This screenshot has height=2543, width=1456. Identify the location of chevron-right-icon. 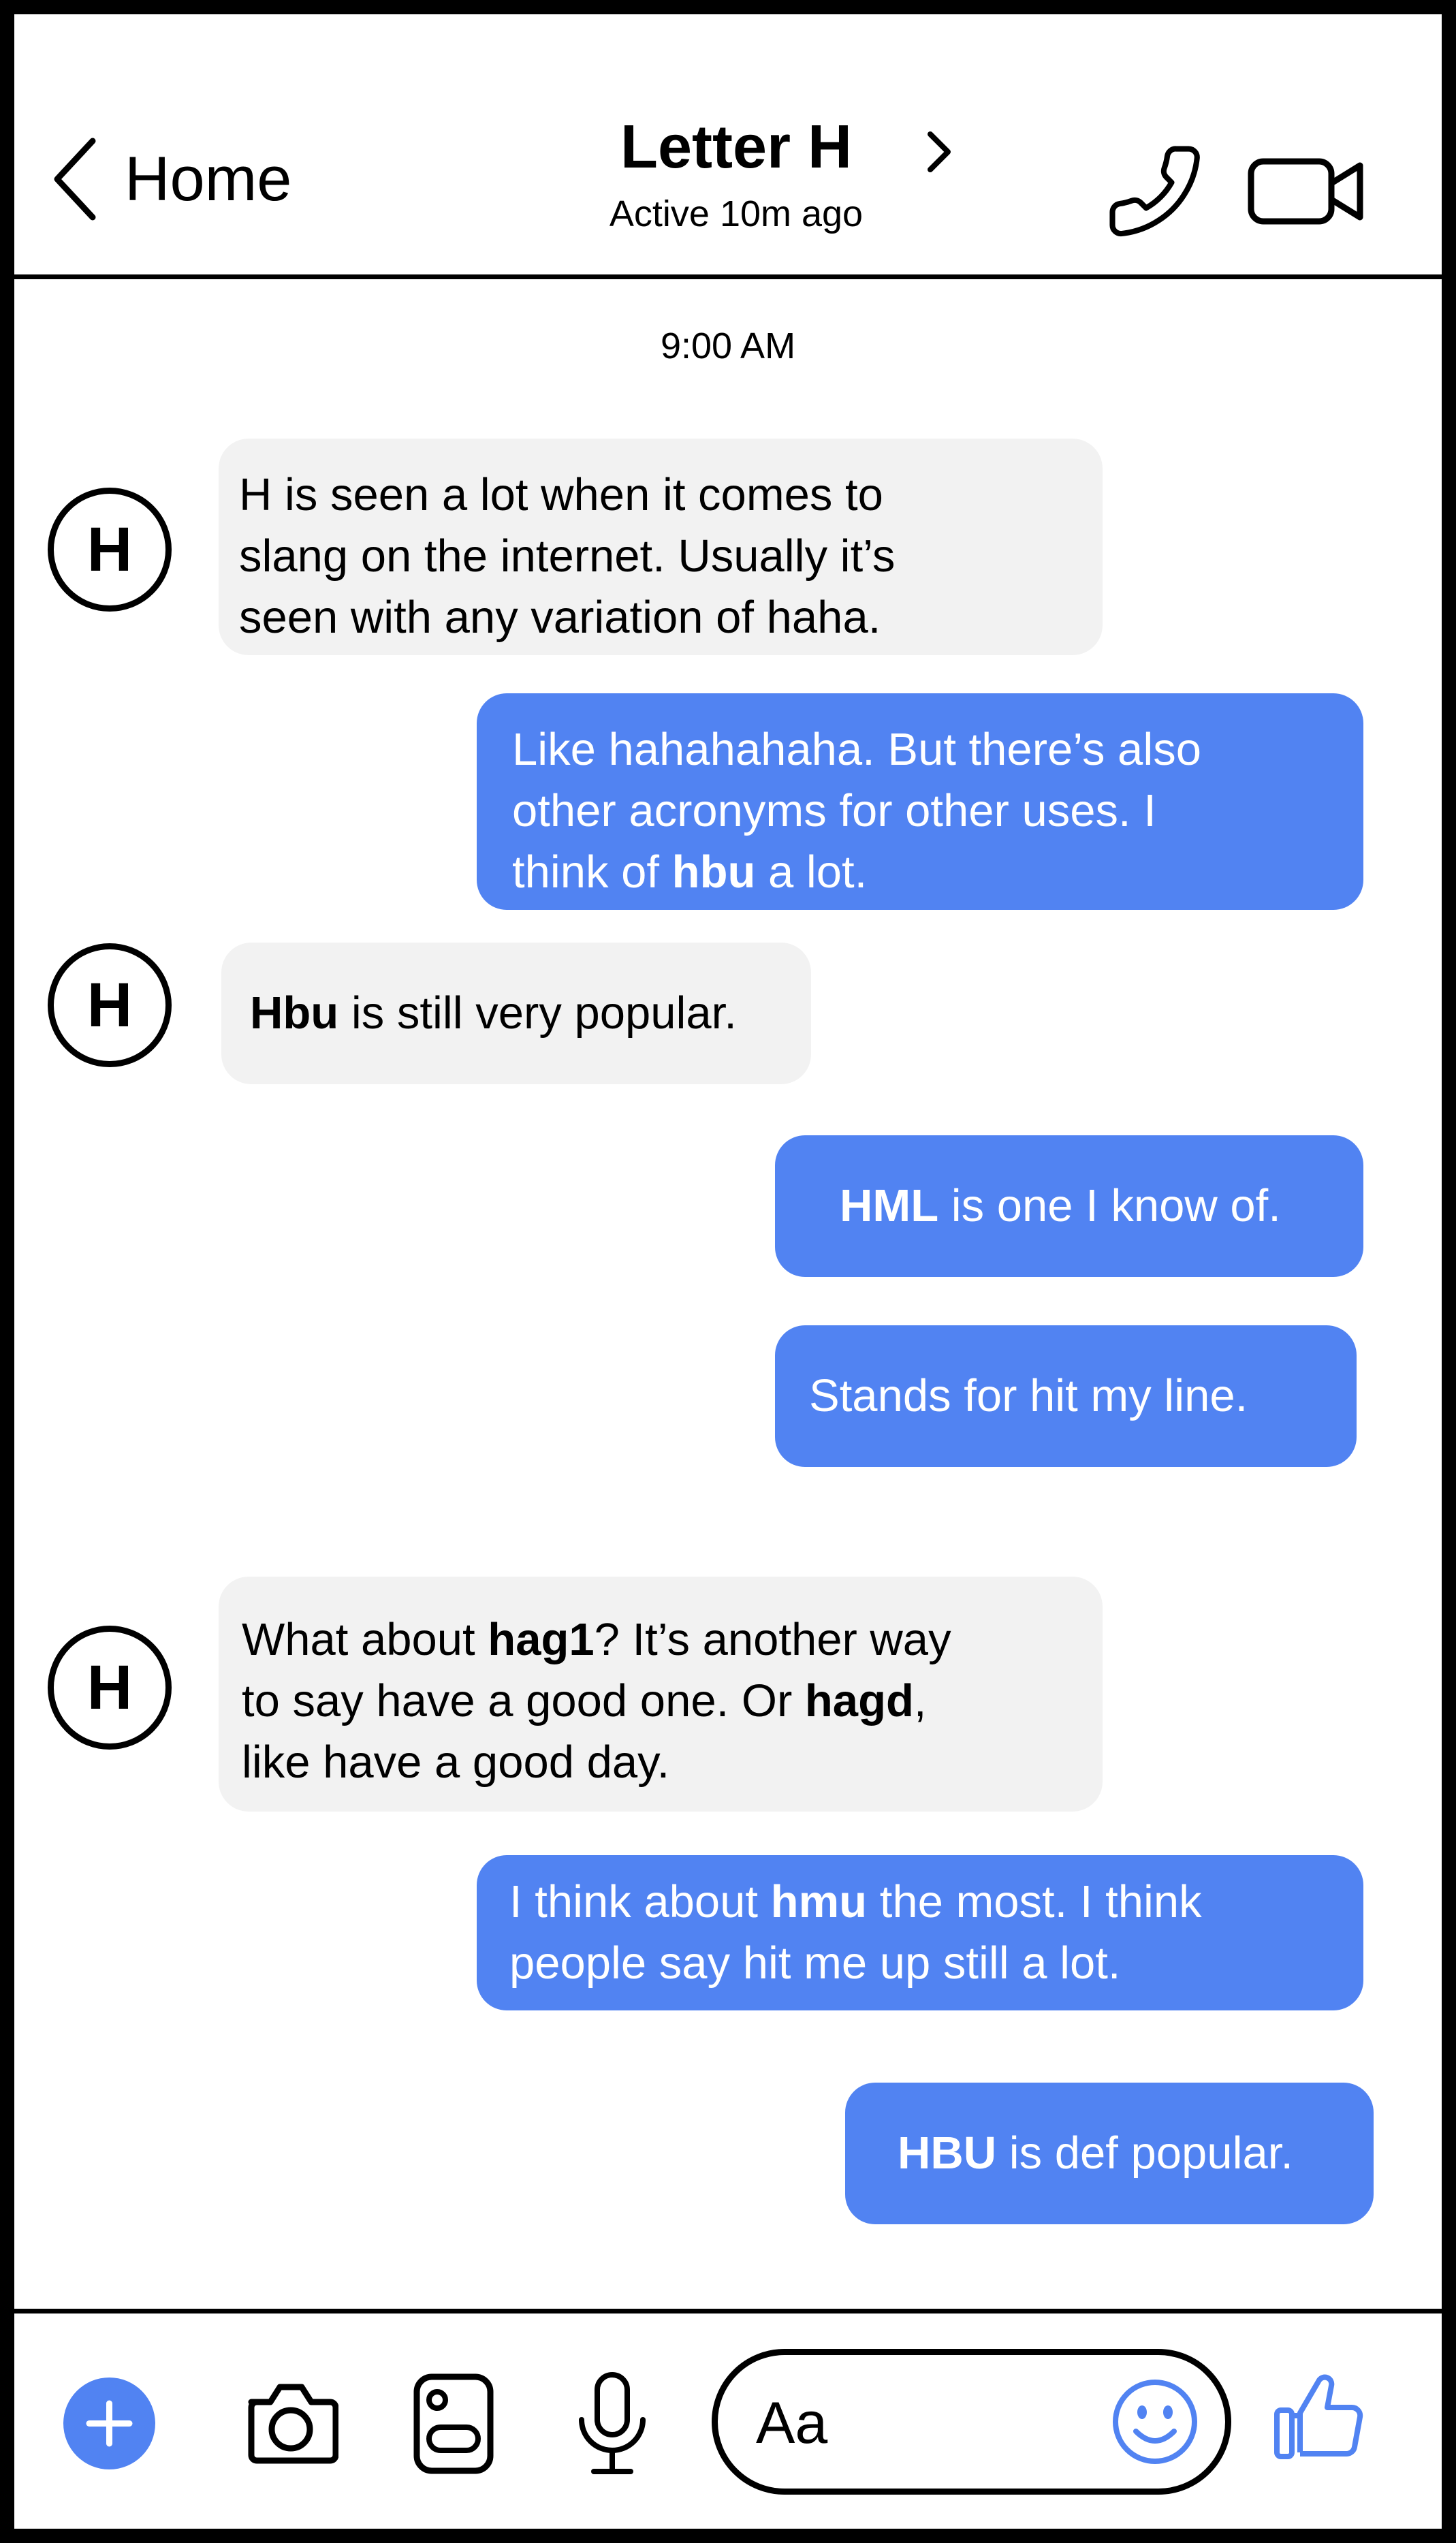
(939, 151).